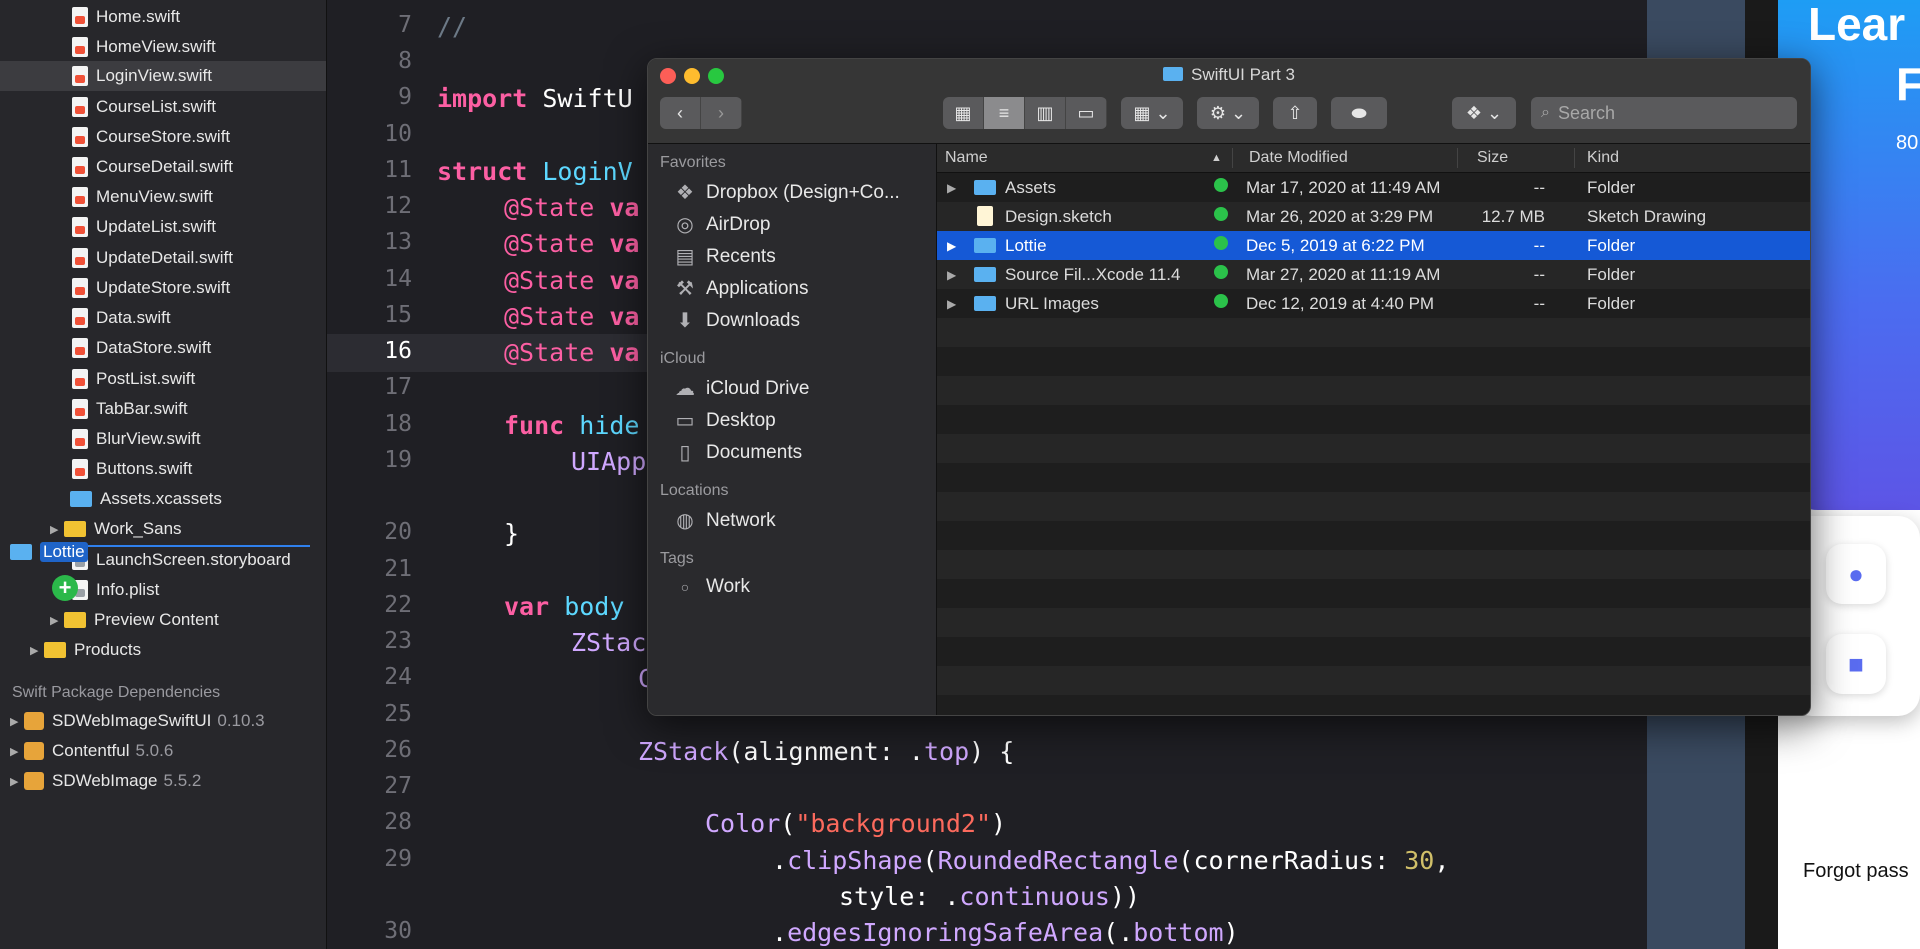 The height and width of the screenshot is (949, 1920). I want to click on list-view-icon: ≡, so click(1004, 113).